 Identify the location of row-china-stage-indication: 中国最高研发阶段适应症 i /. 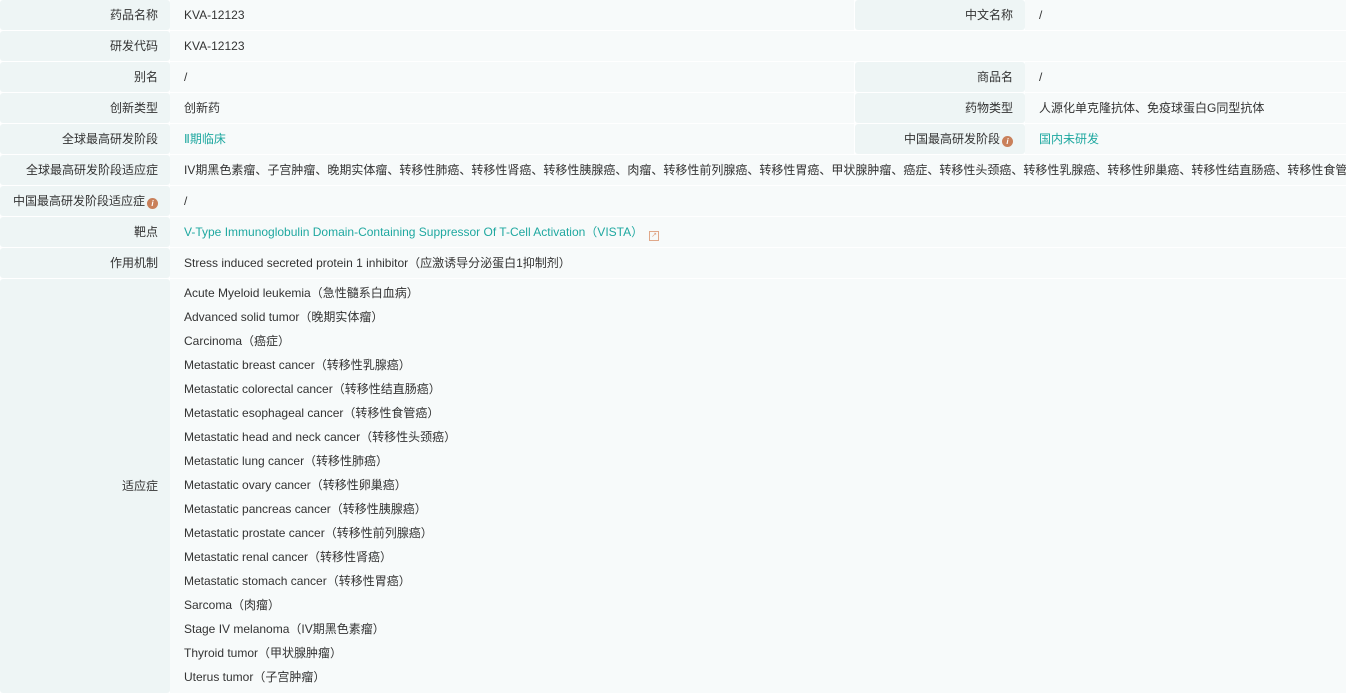
(673, 201).